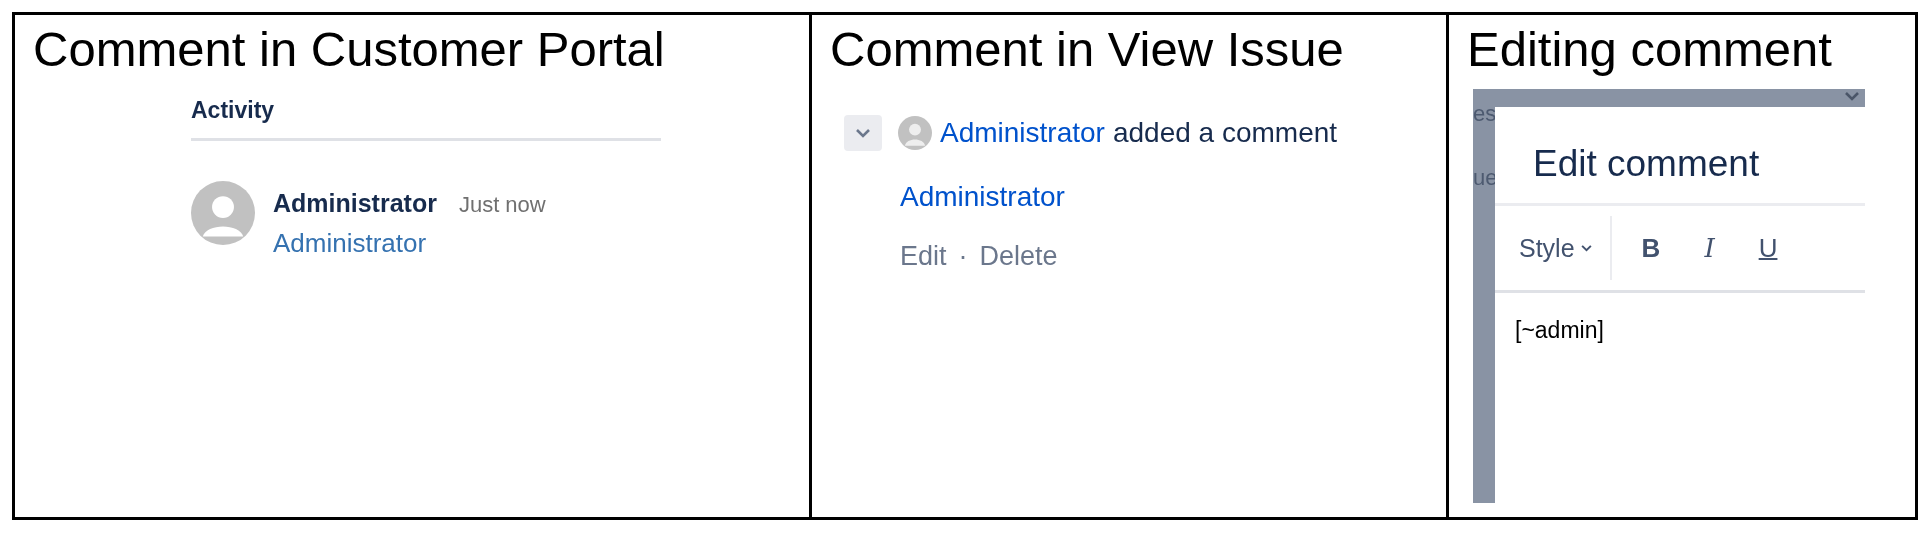  I want to click on comment-action-link: Edit, so click(923, 256).